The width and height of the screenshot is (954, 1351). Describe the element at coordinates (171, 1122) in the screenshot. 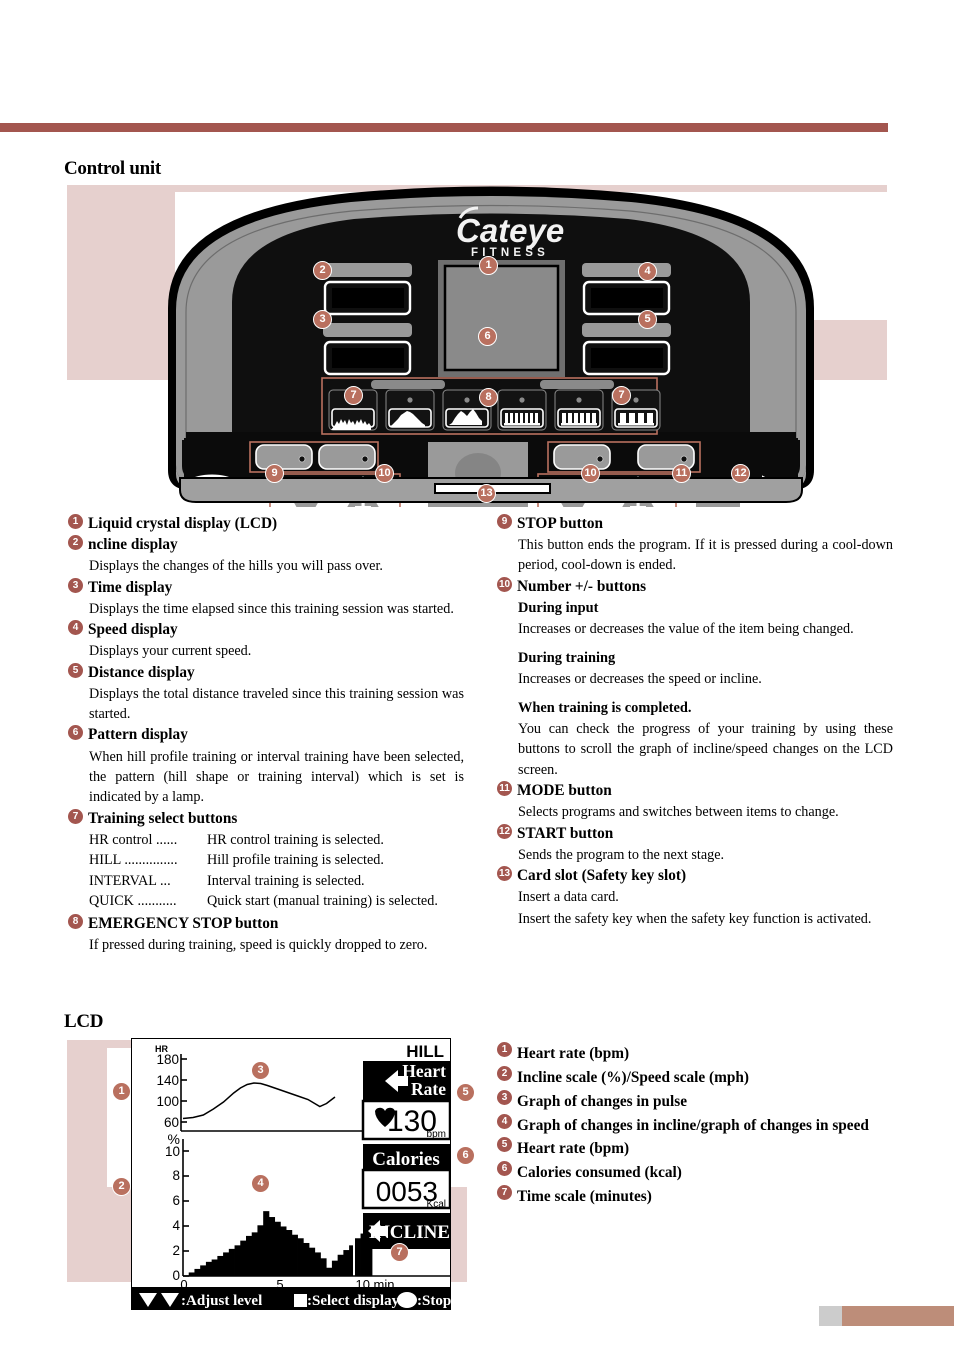

I see `svg-text: 60` at that location.